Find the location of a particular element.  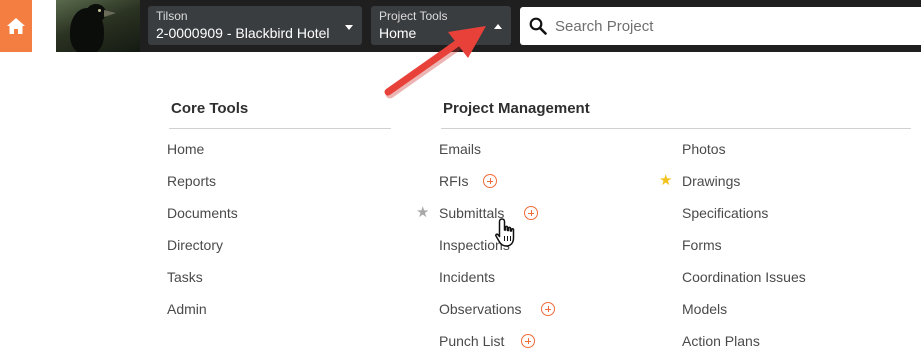

tool-link-punch-list: Punch List is located at coordinates (471, 341).